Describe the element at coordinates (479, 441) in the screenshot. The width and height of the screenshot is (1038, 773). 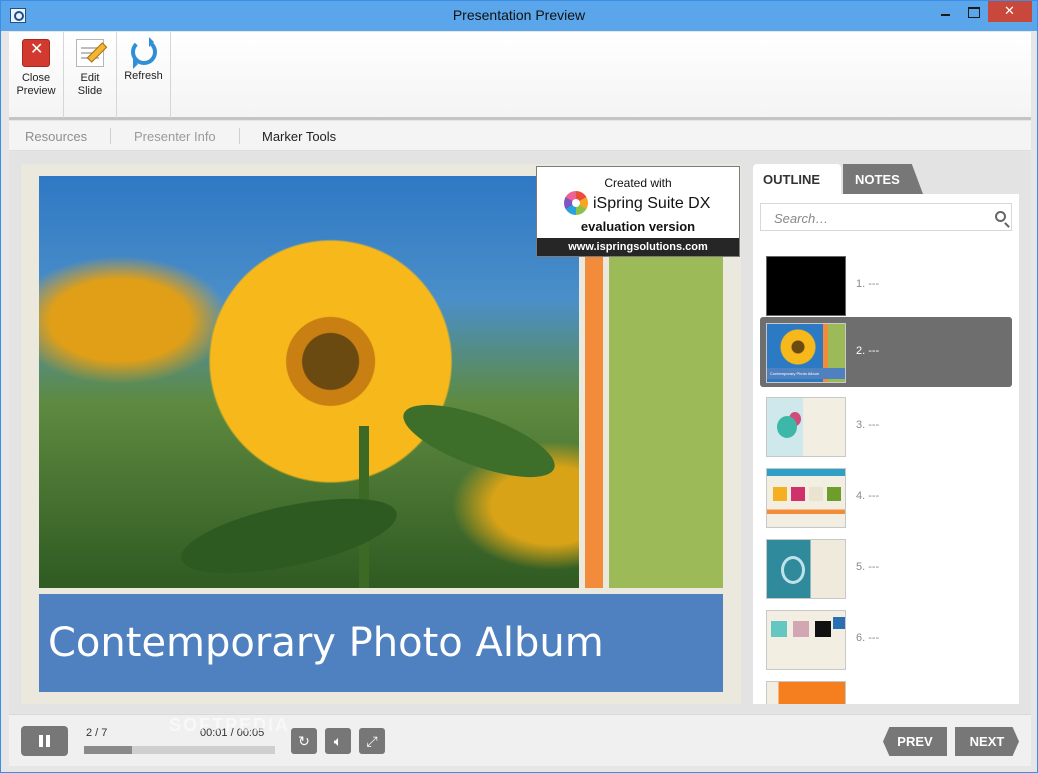
I see `photo-leaf` at that location.